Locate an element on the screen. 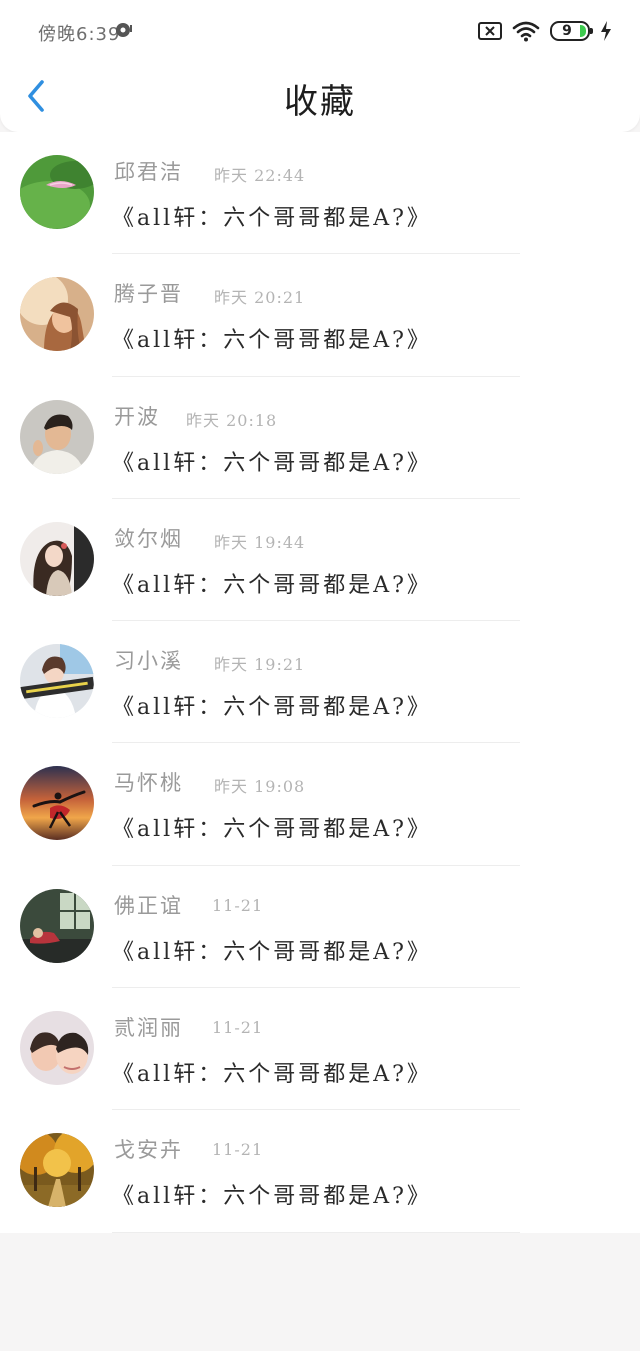 This screenshot has height=1351, width=640. favorite-item: 敛尔烟 昨天 19:44 《all轩：六个哥哥都是A?》 is located at coordinates (320, 560).